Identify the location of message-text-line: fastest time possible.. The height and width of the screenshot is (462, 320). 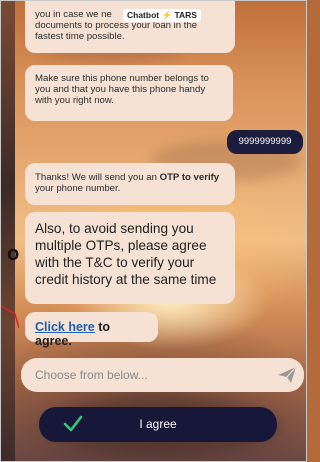
(80, 36).